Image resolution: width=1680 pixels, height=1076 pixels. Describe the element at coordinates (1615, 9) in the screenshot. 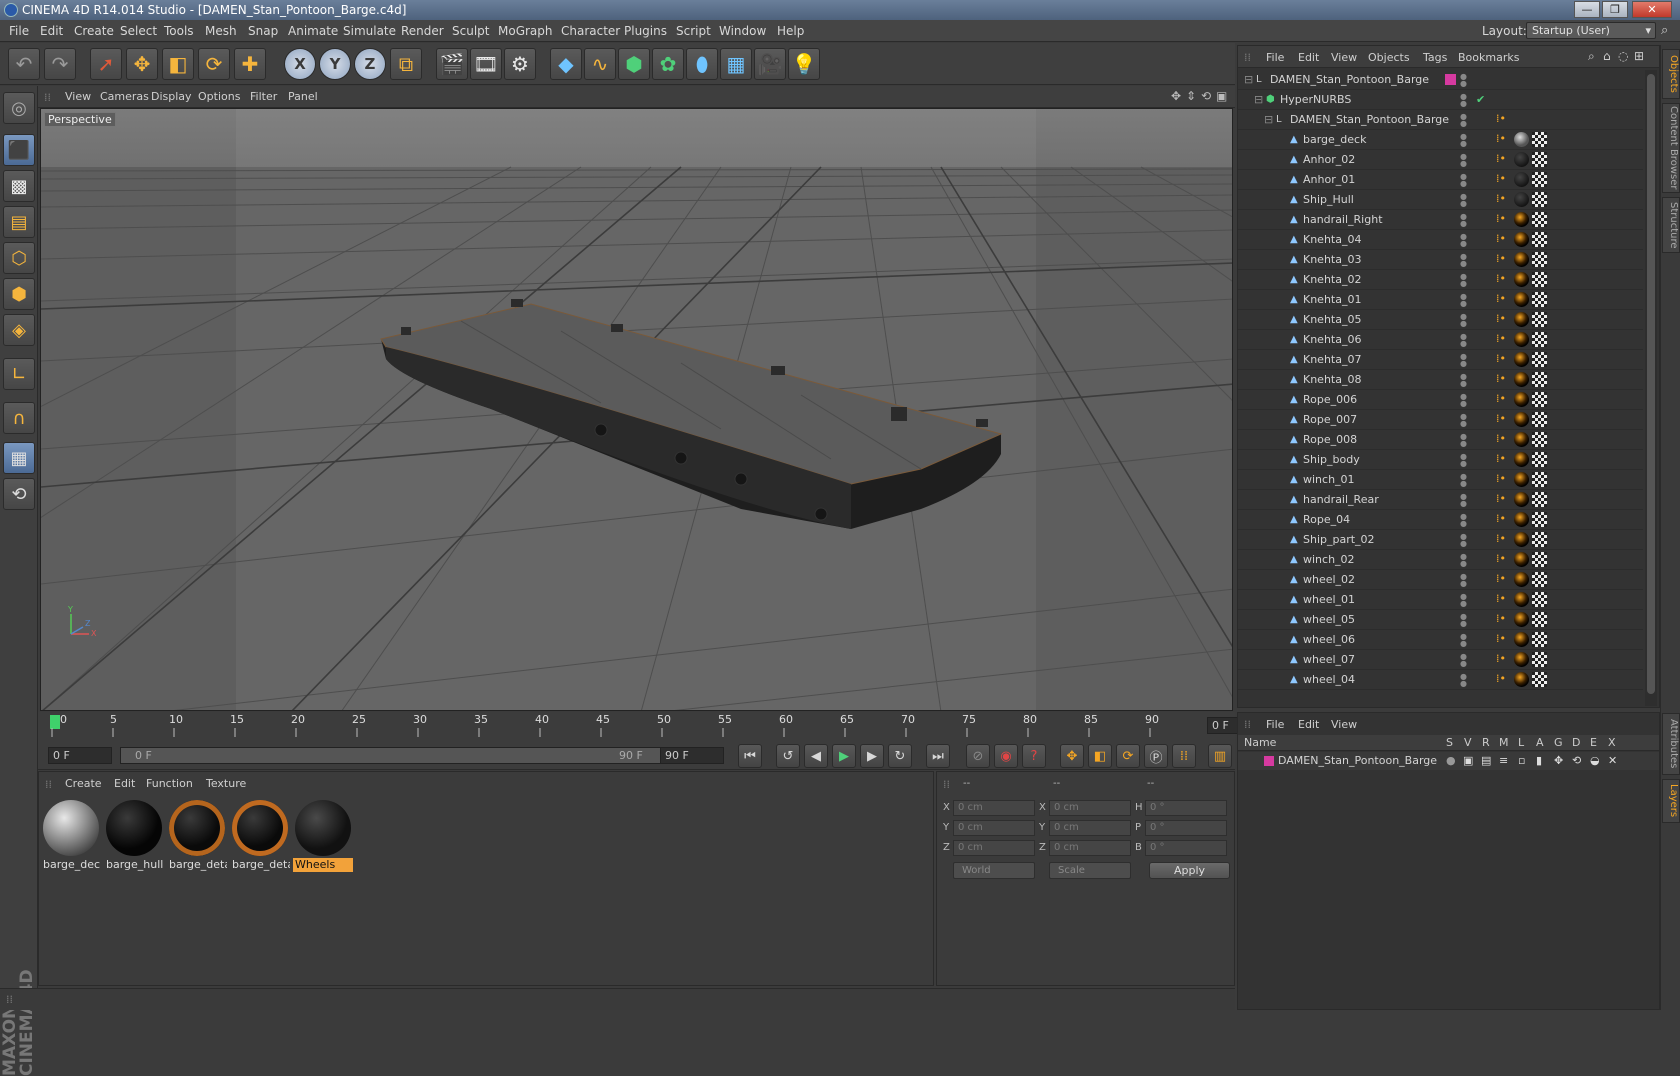

I see `maximize-button: ❐` at that location.